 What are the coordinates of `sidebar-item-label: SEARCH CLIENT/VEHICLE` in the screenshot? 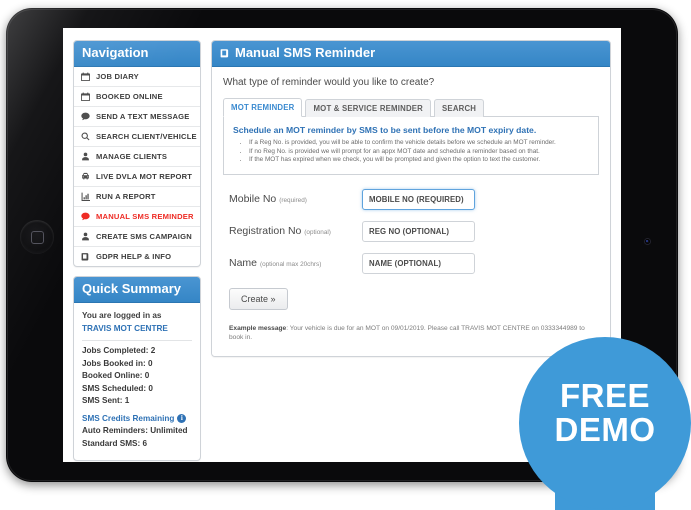 It's located at (146, 136).